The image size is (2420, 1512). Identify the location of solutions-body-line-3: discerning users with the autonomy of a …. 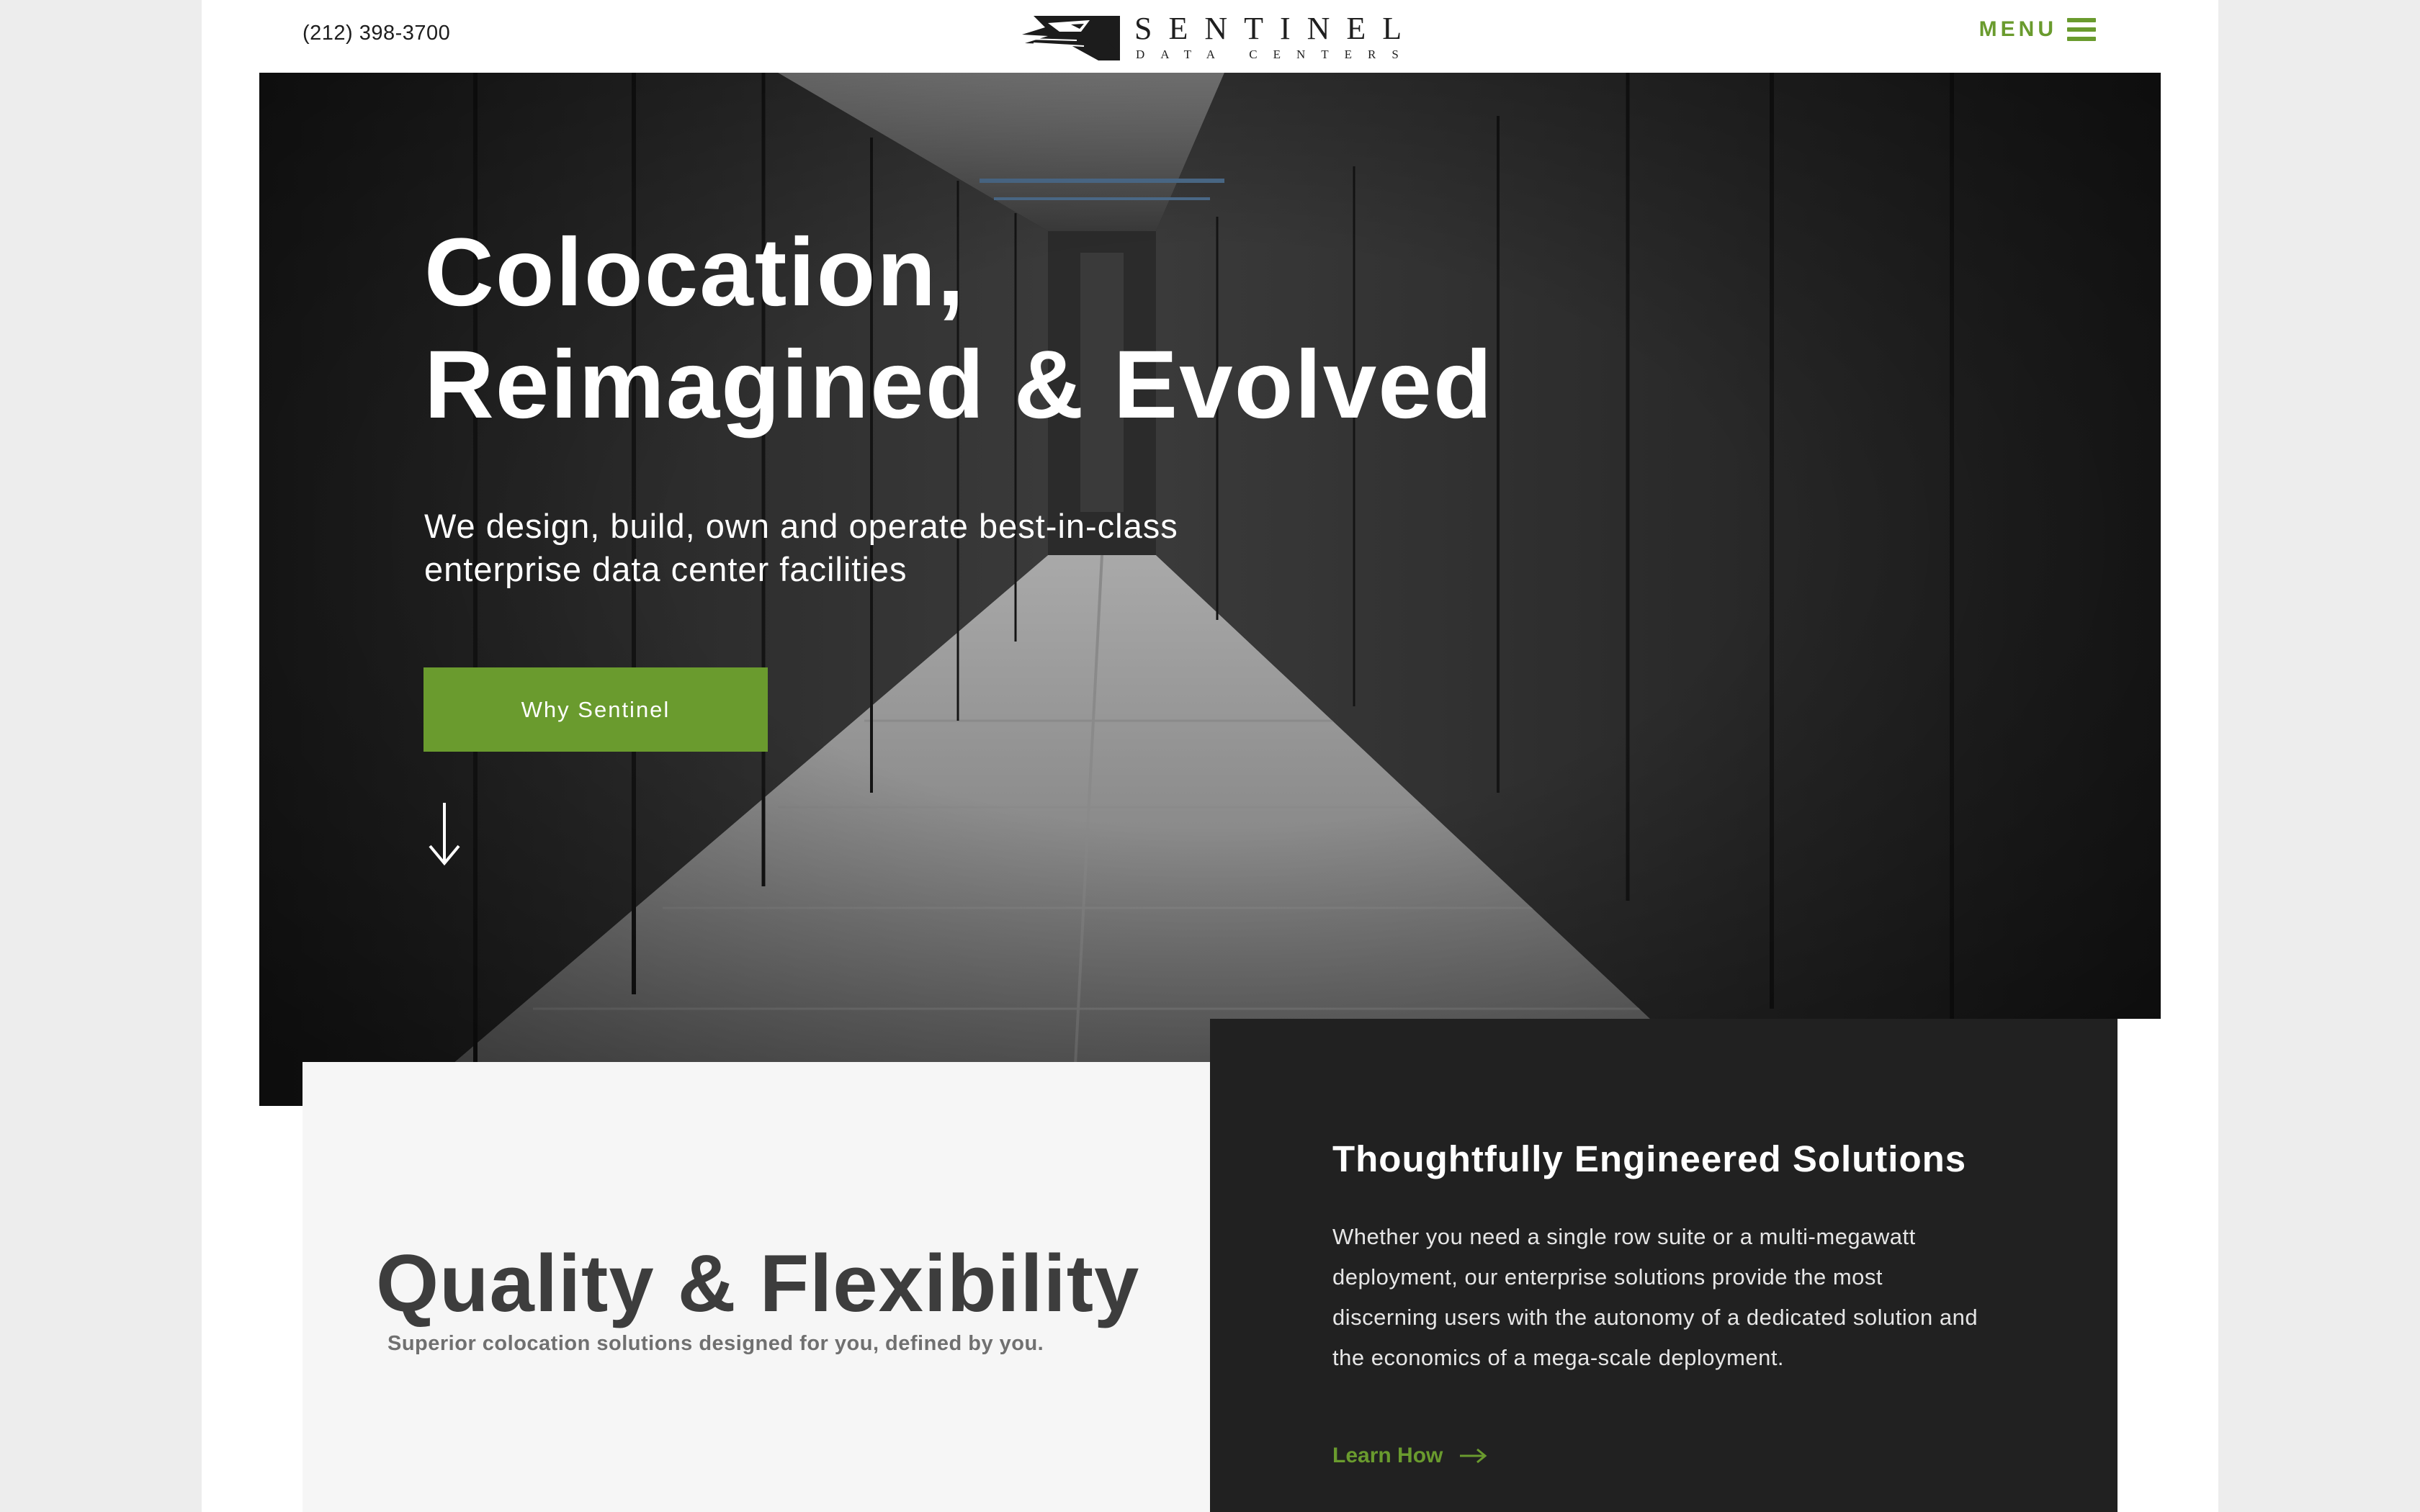
(1655, 1317).